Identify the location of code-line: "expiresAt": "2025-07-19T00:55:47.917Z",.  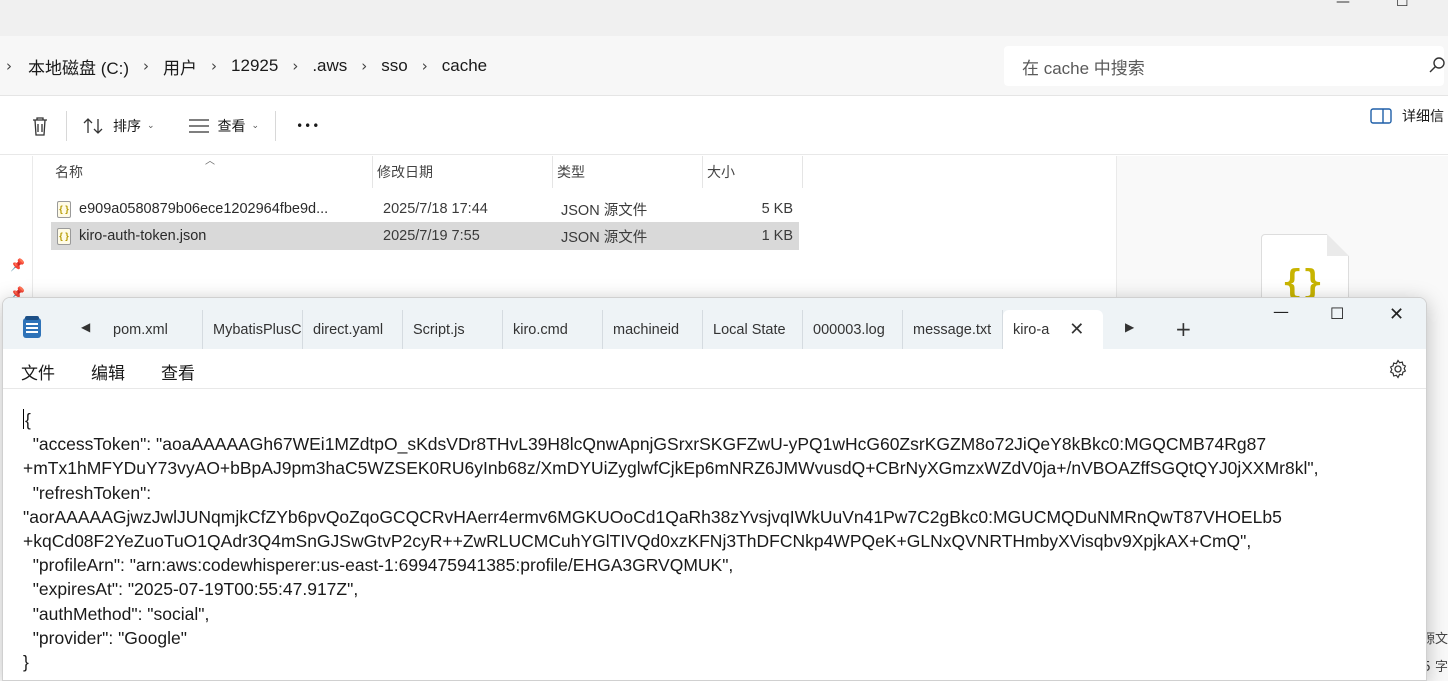
(191, 589).